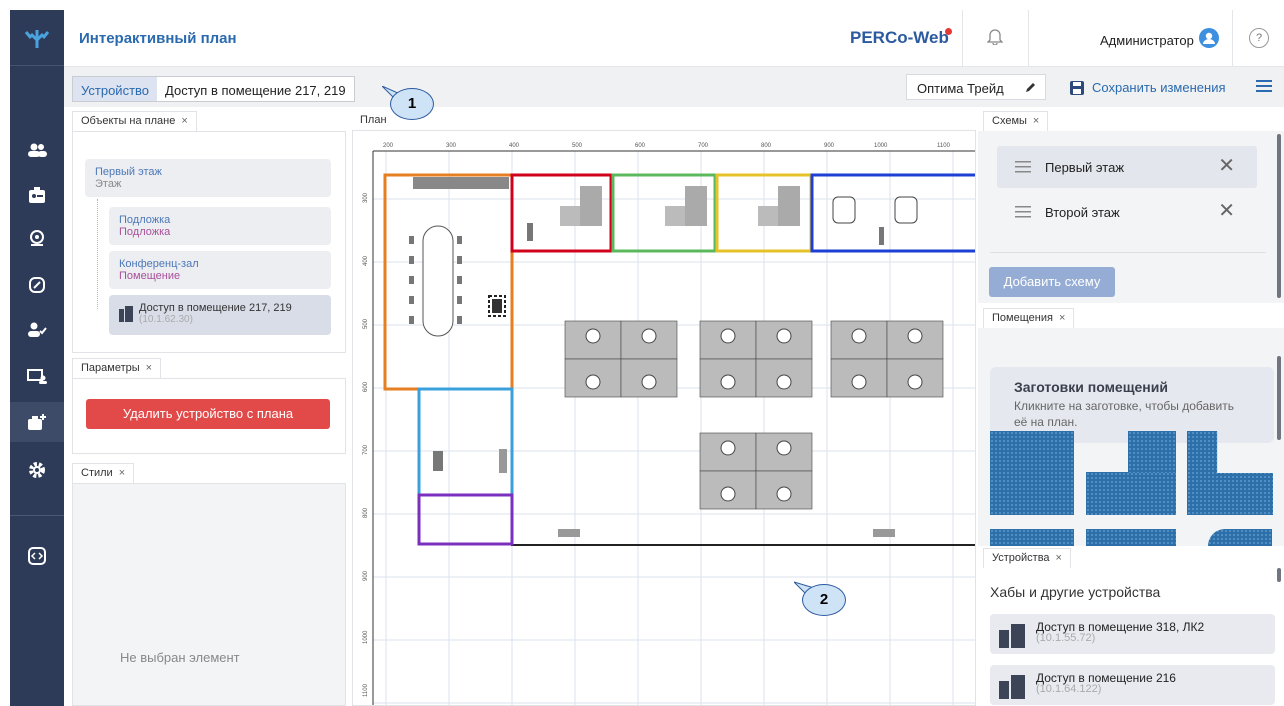 The image size is (1284, 706). I want to click on tree-item-floor: Первый этаж Этаж, so click(208, 178).